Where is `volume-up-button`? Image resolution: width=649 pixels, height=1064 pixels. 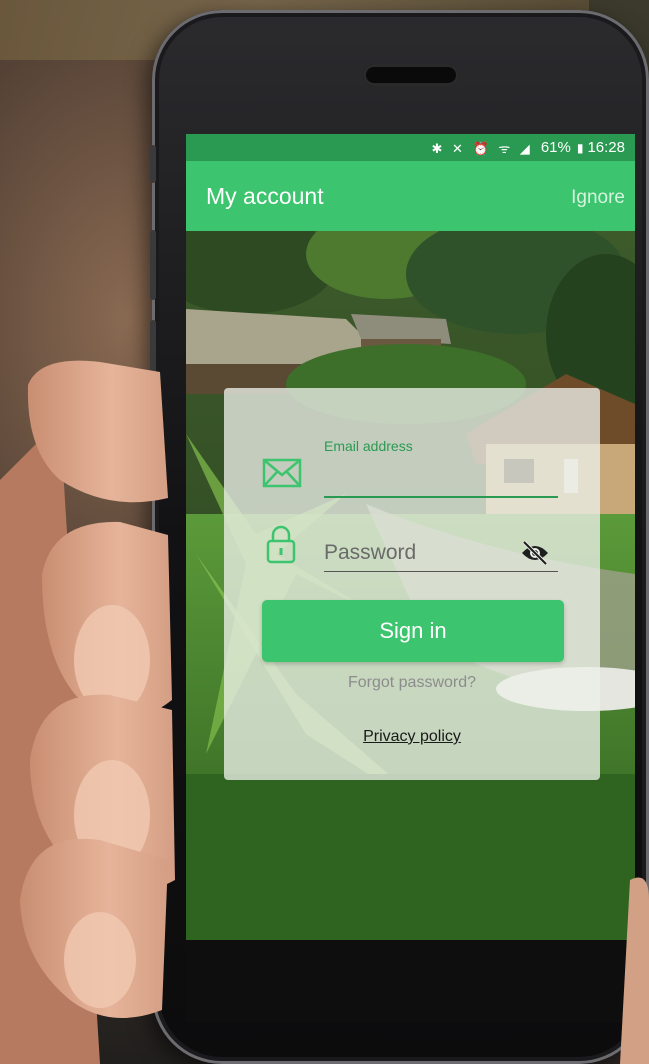 volume-up-button is located at coordinates (153, 265).